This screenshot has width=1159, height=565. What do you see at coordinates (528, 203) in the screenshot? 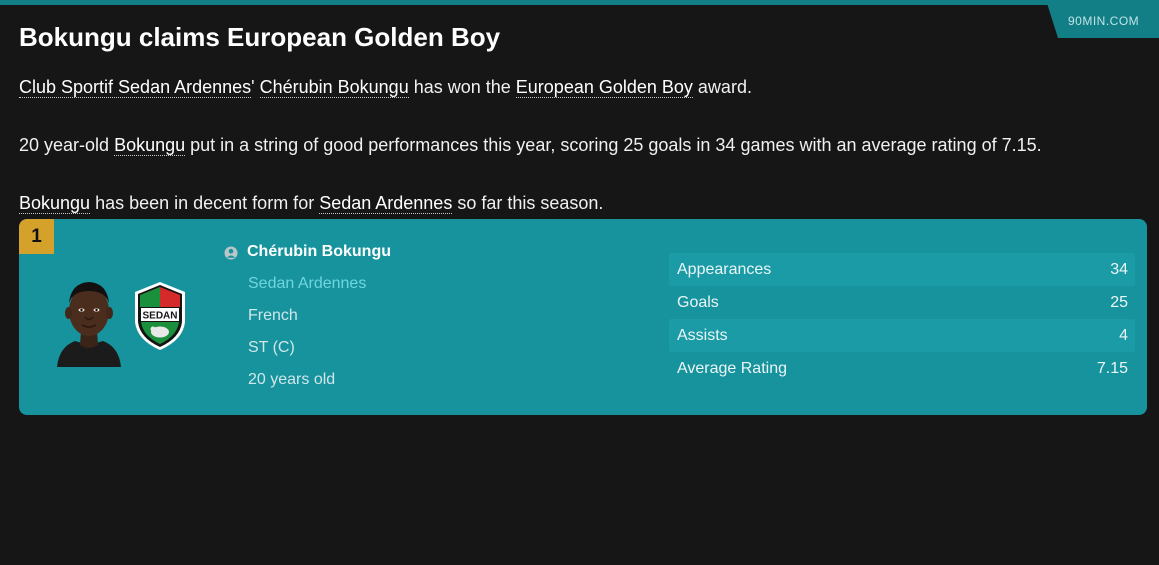
I see `text-span: so far this season.` at bounding box center [528, 203].